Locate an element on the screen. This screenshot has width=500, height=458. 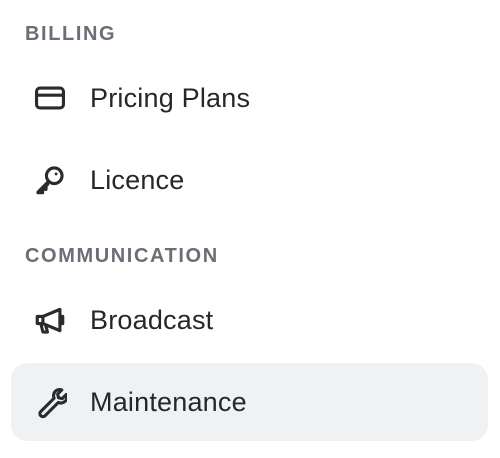
sidebar-item-label: Pricing Plans is located at coordinates (170, 98).